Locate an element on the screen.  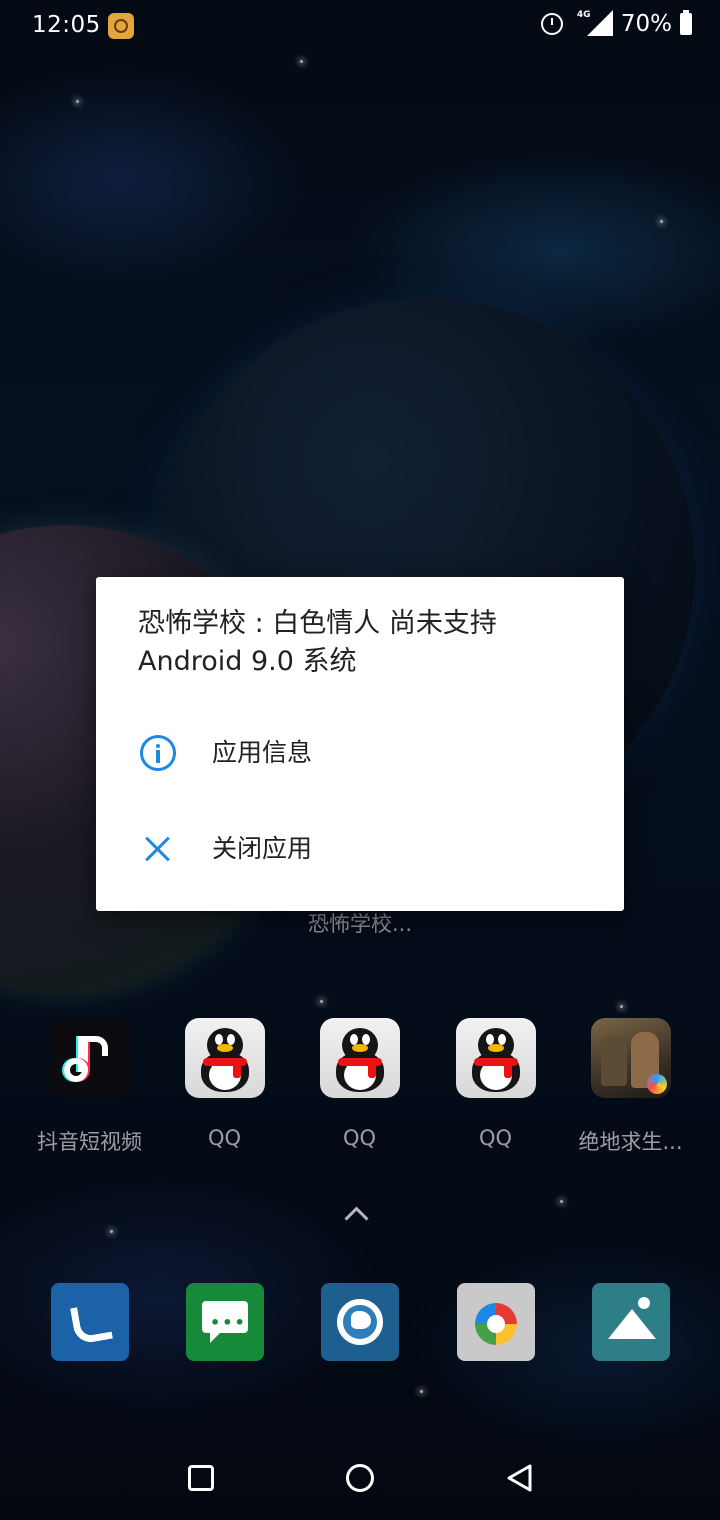
app-qq-1: QQ is located at coordinates (224, 1084).